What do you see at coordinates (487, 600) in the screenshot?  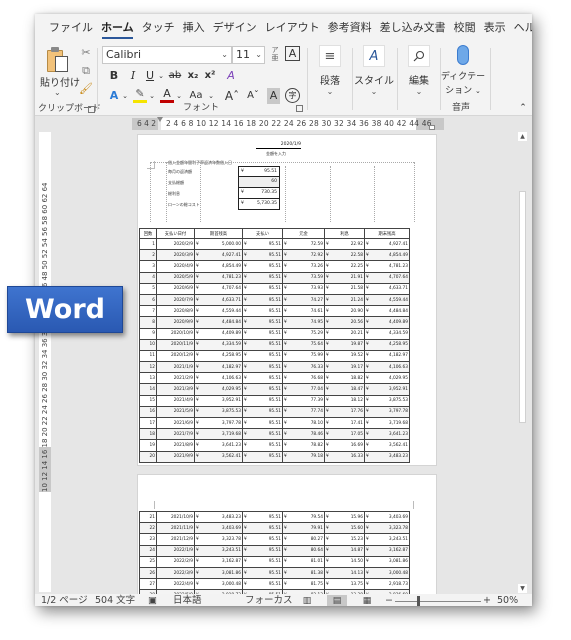 I see `zoom-in-button: +` at bounding box center [487, 600].